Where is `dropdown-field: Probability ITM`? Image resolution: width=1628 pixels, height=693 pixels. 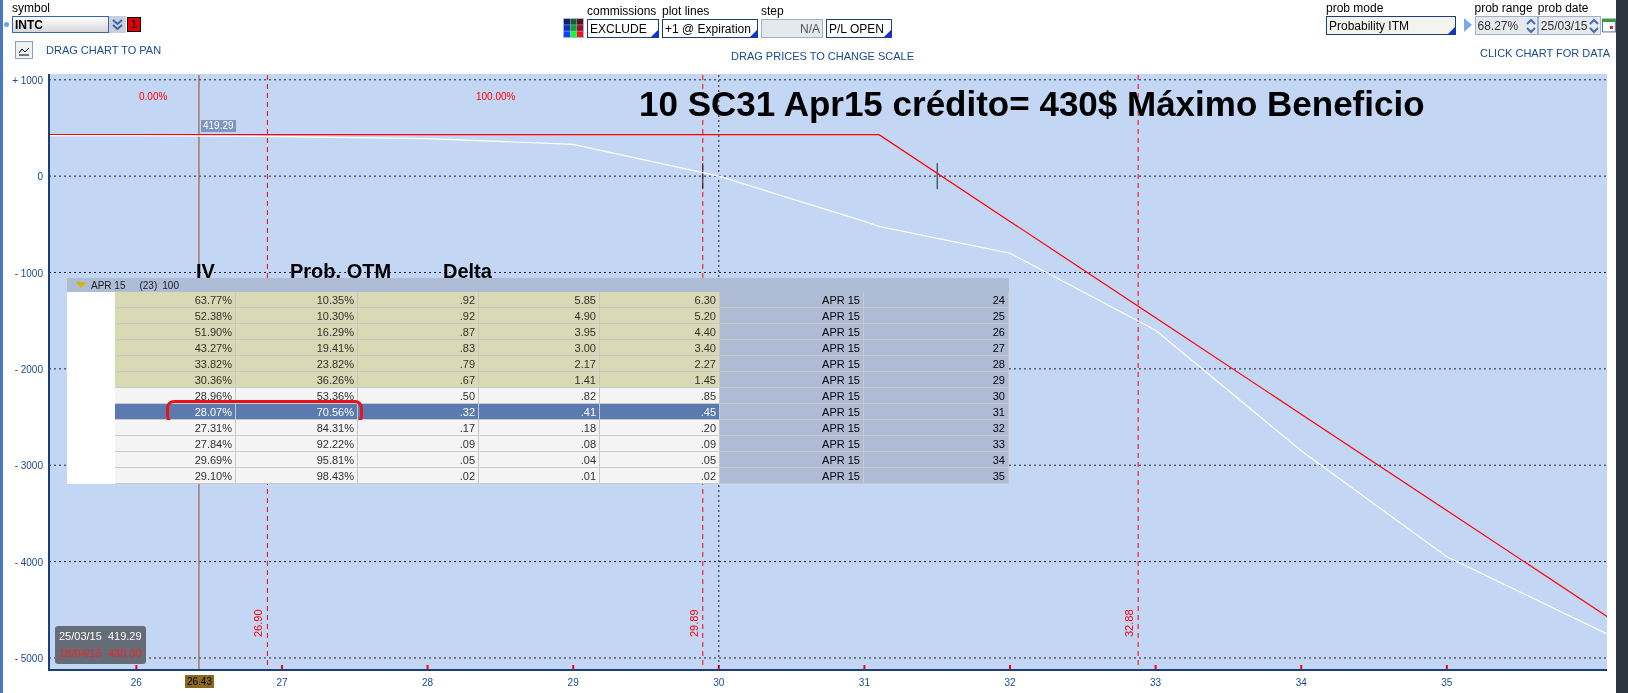
dropdown-field: Probability ITM is located at coordinates (1391, 25).